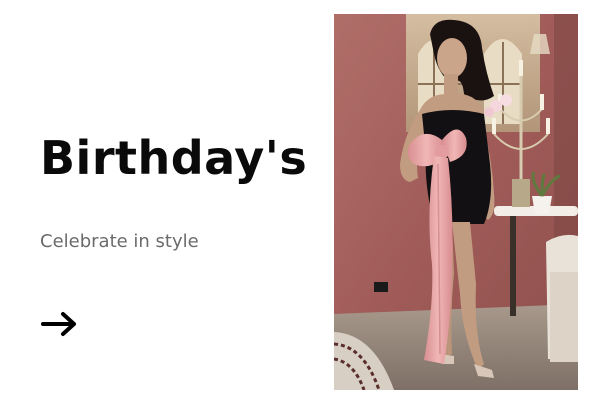  I want to click on banner-headline: Birthday's, so click(174, 158).